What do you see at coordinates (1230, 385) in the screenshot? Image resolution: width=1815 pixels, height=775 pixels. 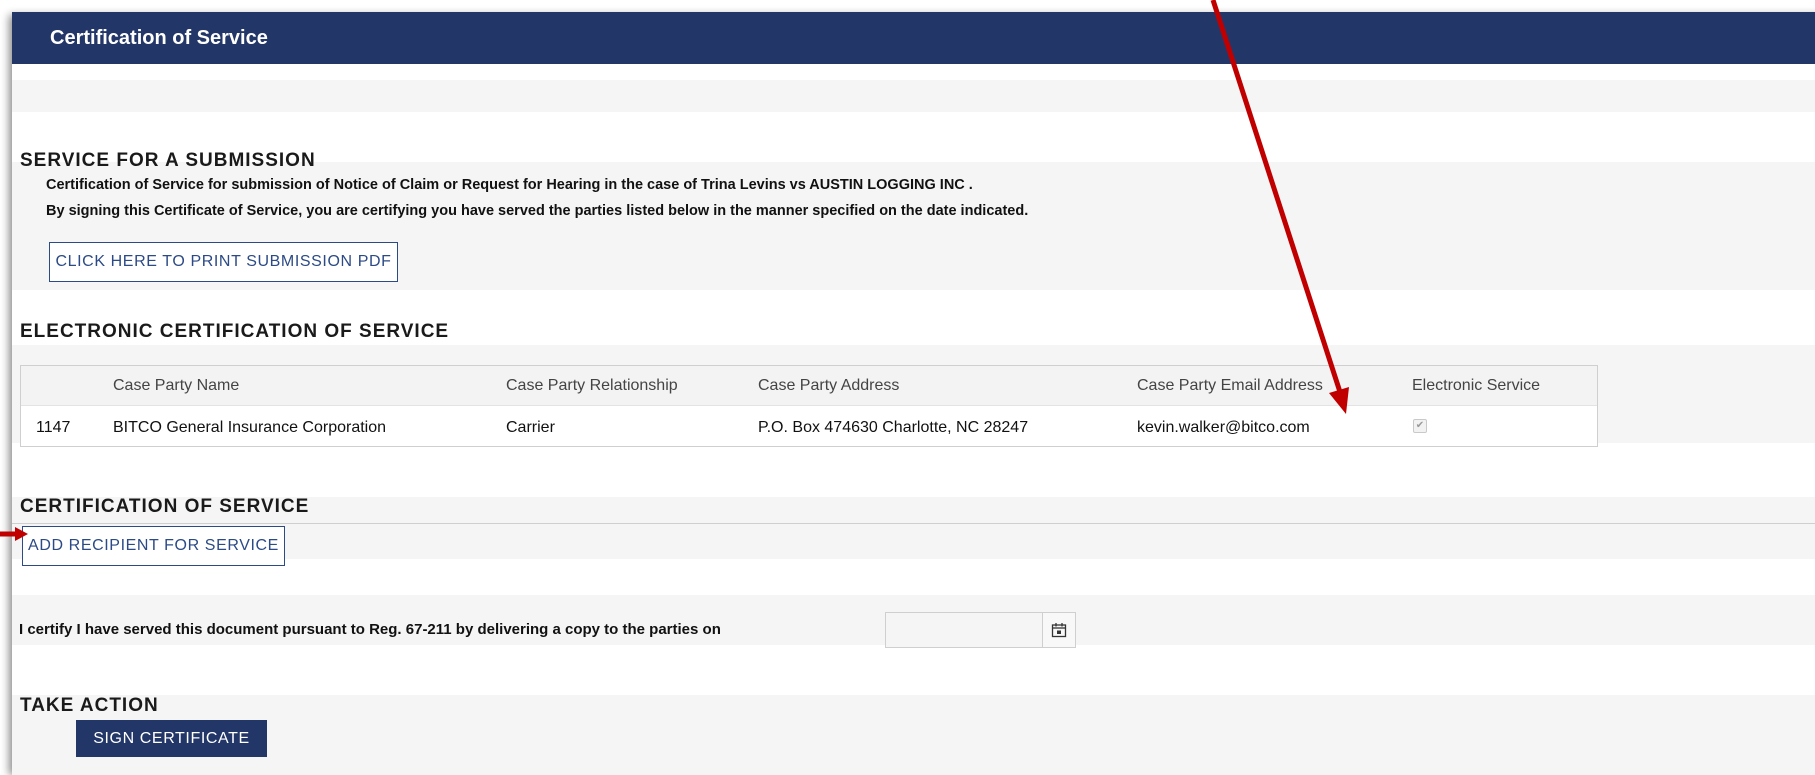 I see `column-header-email: Case Party Email Address` at bounding box center [1230, 385].